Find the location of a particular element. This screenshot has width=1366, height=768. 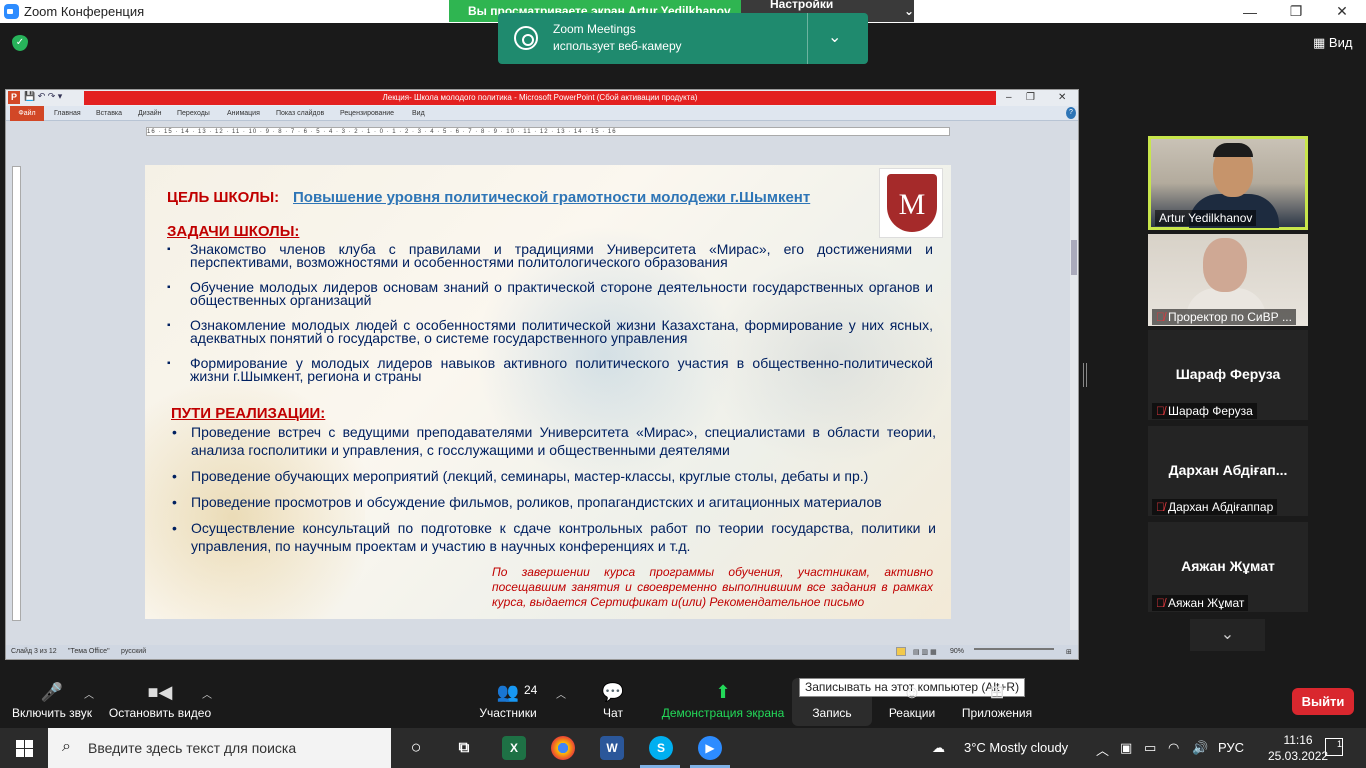

apps-button: ⊞ Приложения is located at coordinates (997, 699).